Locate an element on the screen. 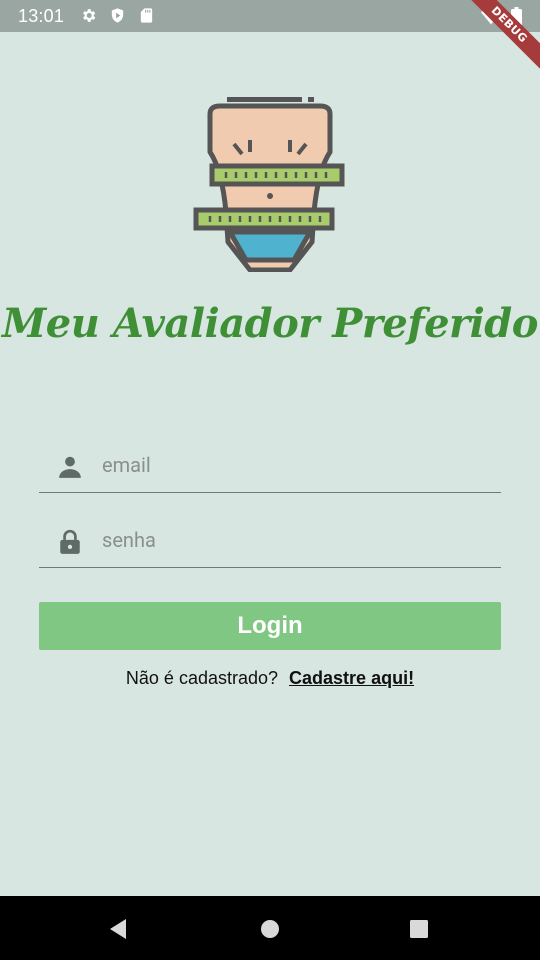 The image size is (540, 960). person-icon is located at coordinates (70, 467).